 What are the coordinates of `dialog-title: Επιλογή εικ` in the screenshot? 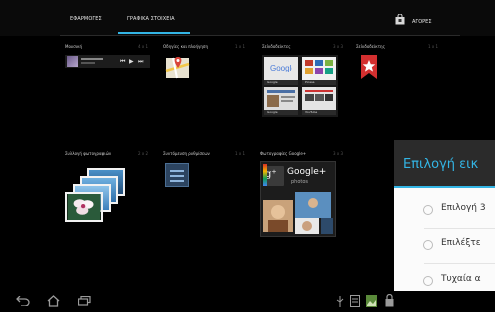 It's located at (441, 164).